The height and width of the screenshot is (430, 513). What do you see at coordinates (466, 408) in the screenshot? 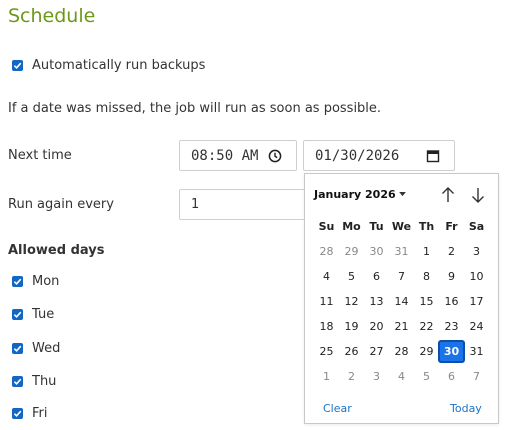
I see `today-button: Today` at bounding box center [466, 408].